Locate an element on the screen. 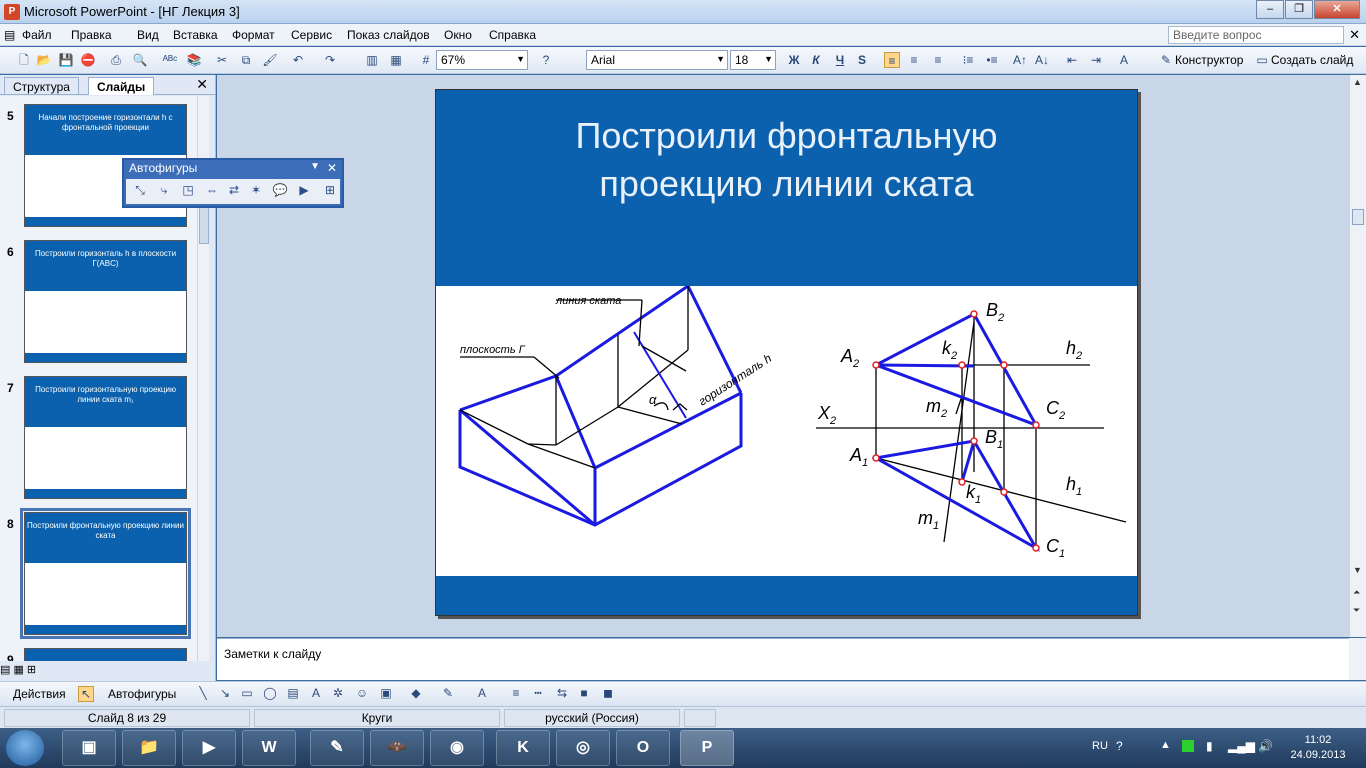  callouts-icon: 💬 is located at coordinates (280, 191).